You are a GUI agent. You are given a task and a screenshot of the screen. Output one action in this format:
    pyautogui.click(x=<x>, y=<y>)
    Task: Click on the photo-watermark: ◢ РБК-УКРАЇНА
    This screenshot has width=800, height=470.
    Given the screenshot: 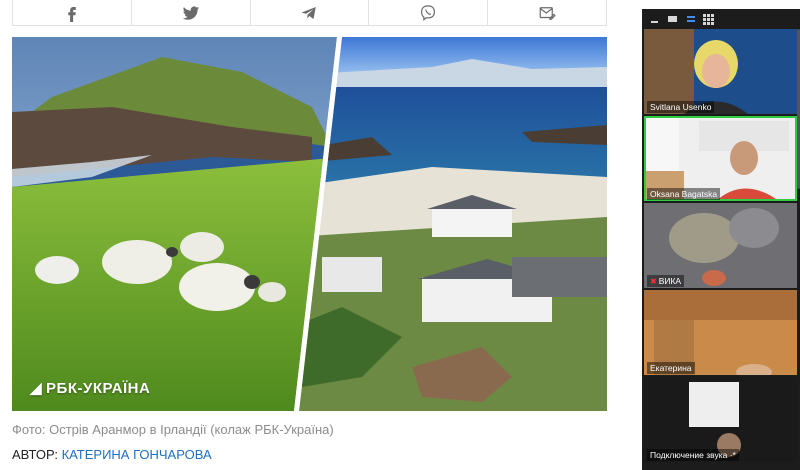 What is the action you would take?
    pyautogui.click(x=90, y=388)
    